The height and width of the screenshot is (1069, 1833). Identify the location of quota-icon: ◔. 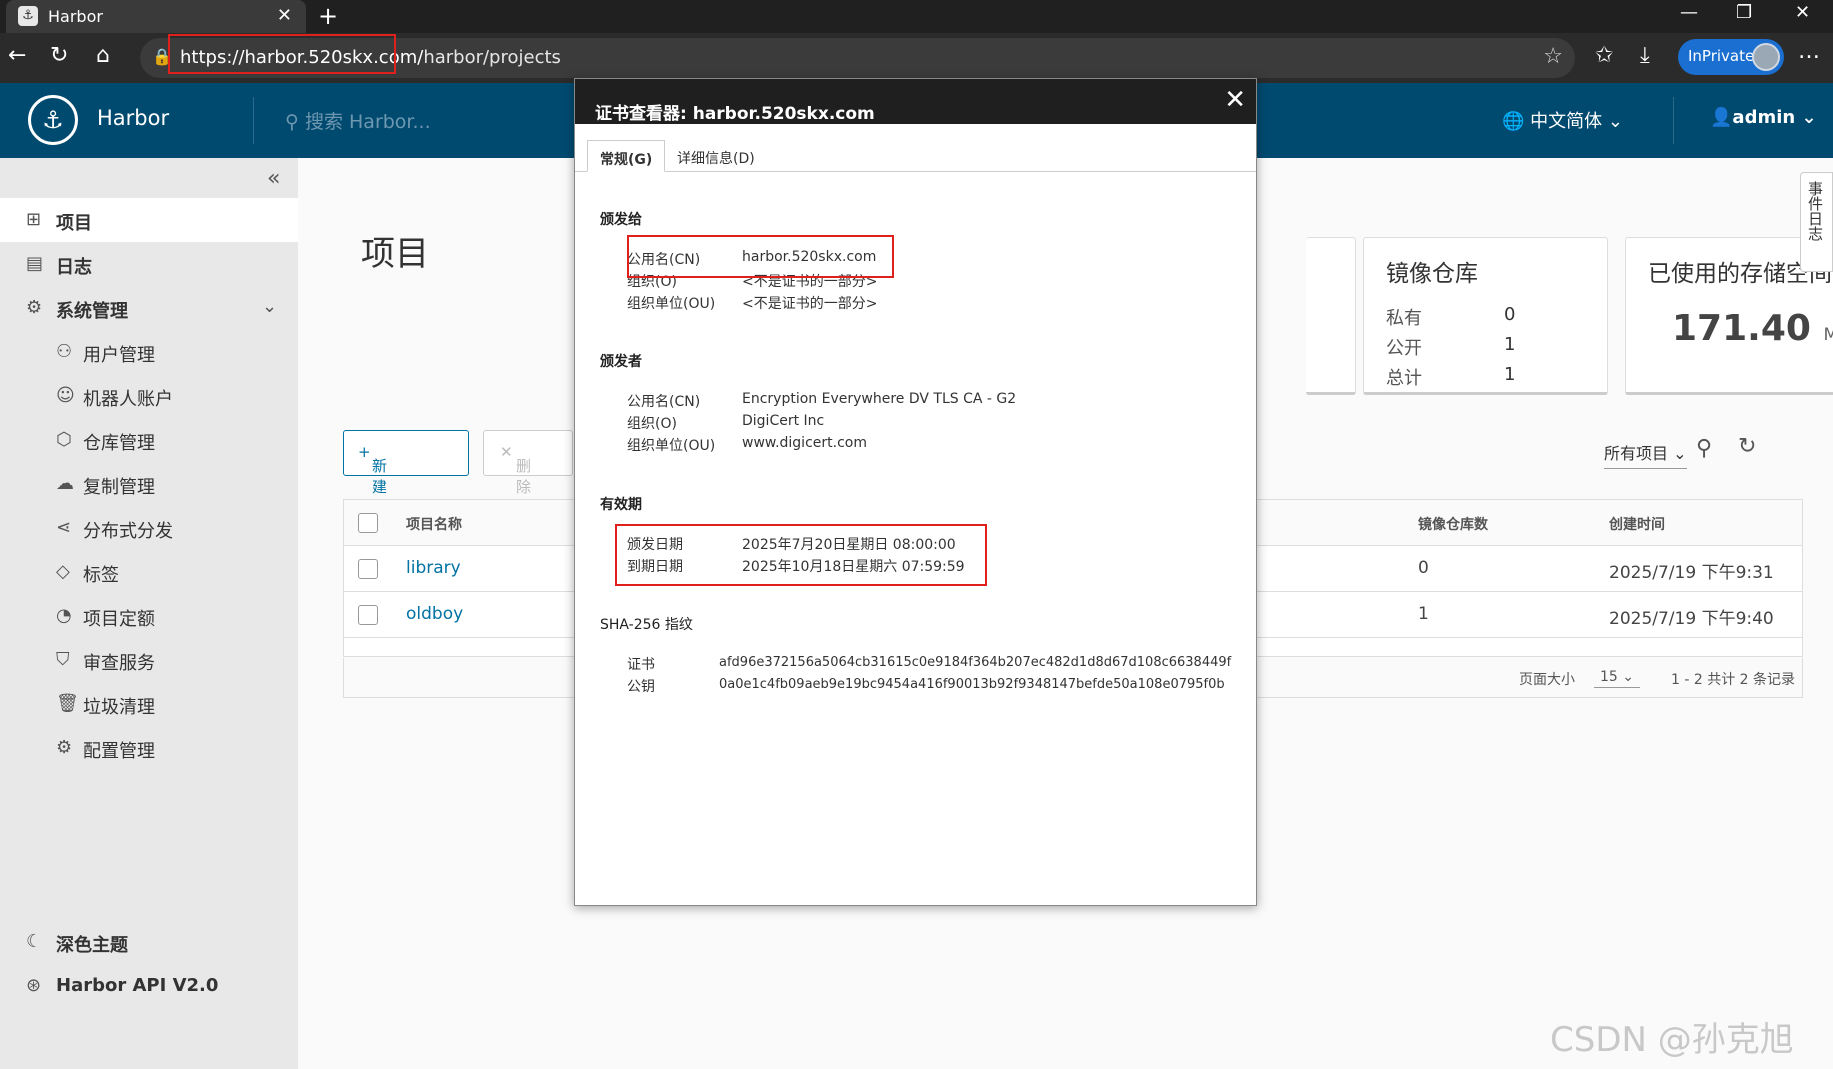
(64, 615).